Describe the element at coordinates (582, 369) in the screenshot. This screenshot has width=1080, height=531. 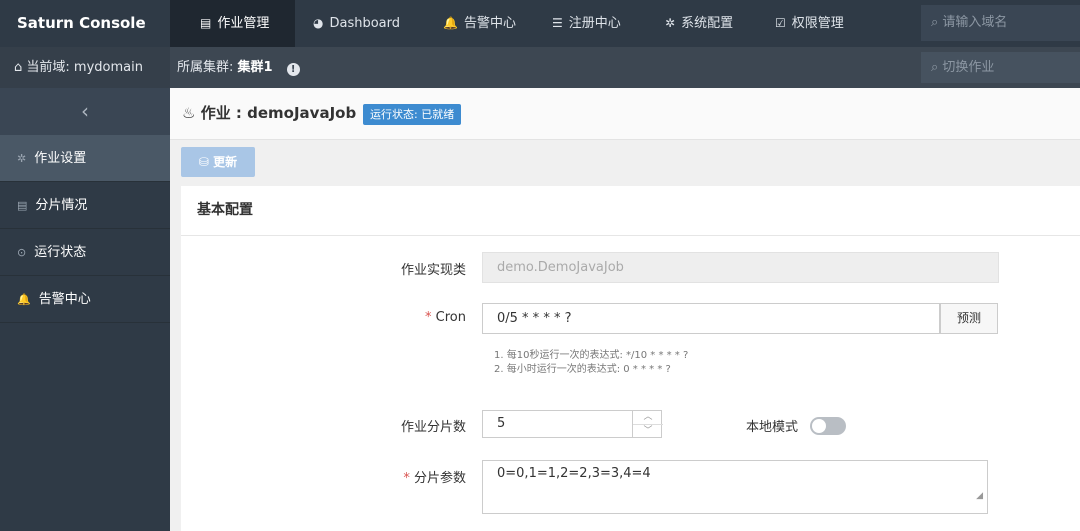
I see `cron-hint-2: 2. 每小时运行一次的表达式: 0 * * * * ?` at that location.